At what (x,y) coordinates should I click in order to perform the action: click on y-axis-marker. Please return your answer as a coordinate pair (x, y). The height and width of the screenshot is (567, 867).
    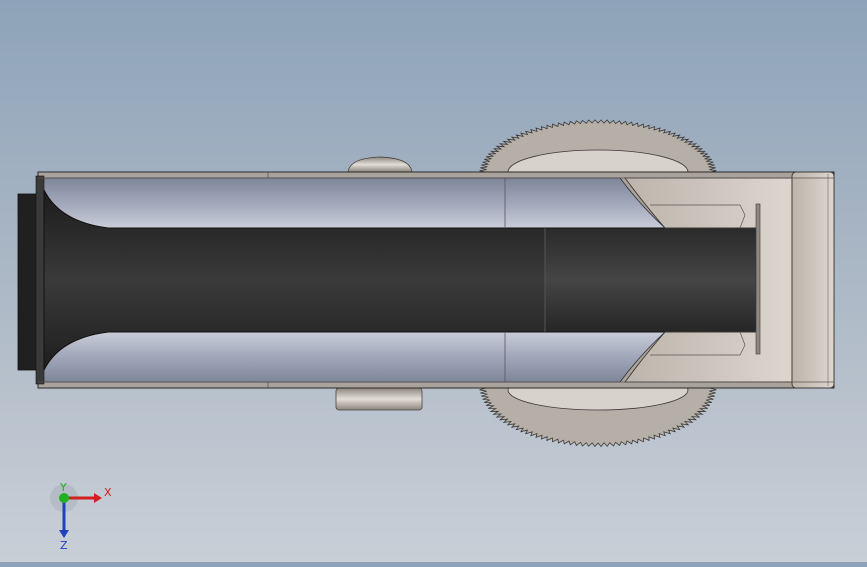
    Looking at the image, I should click on (64, 498).